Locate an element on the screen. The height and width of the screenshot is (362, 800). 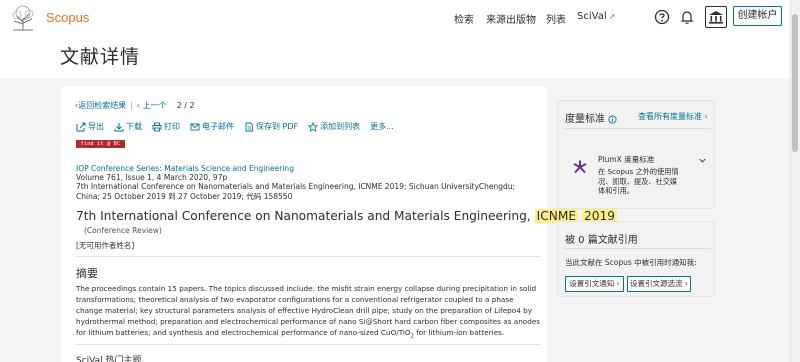
find-it-badge: find it @ BC is located at coordinates (100, 144).